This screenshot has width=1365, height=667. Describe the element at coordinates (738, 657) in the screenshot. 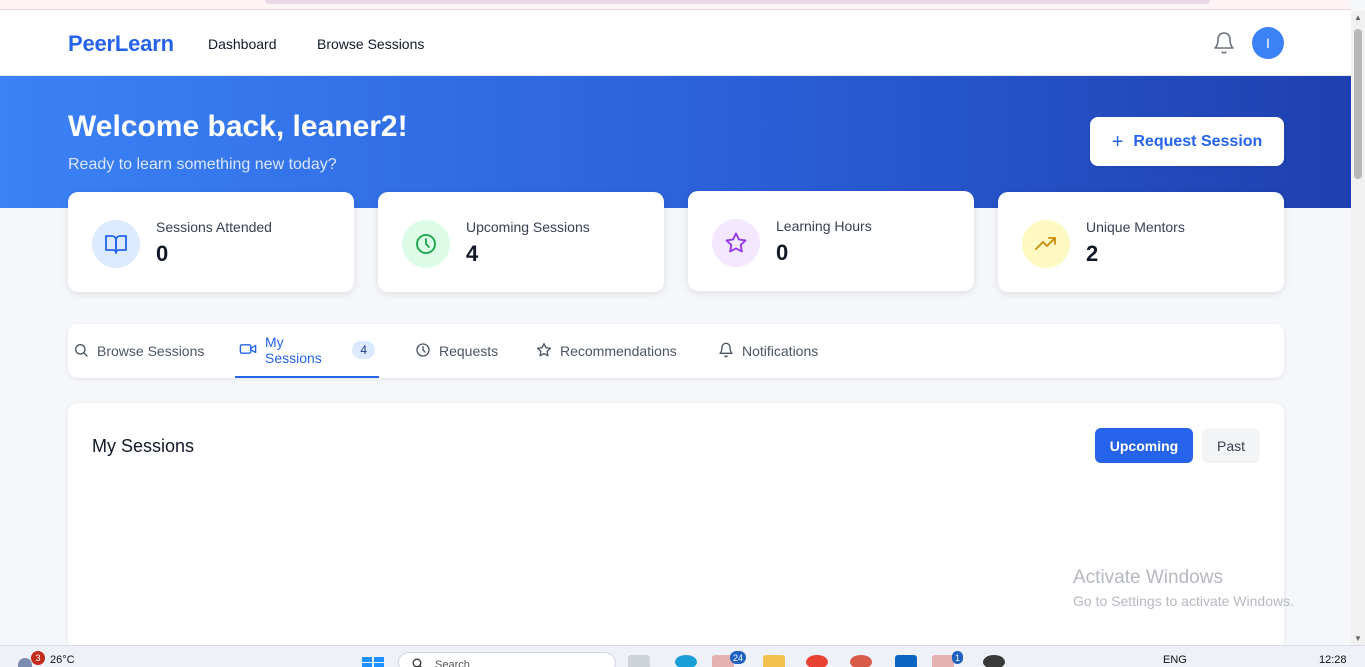

I see `app-notification-badge: 24` at that location.